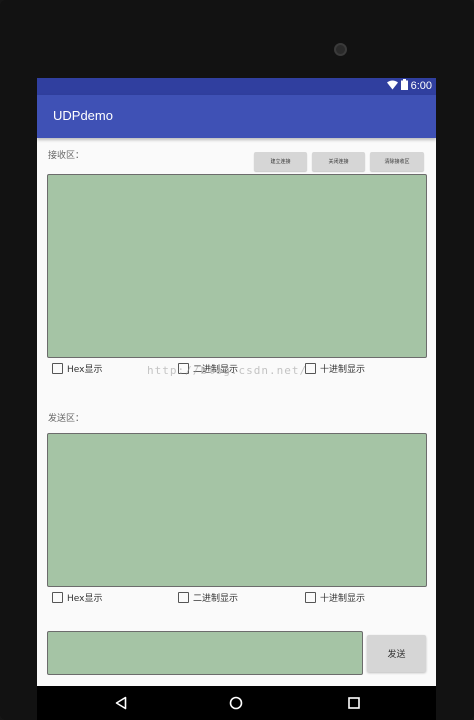 This screenshot has width=474, height=720. I want to click on send-decimal-checkbox: 十进制显示, so click(335, 597).